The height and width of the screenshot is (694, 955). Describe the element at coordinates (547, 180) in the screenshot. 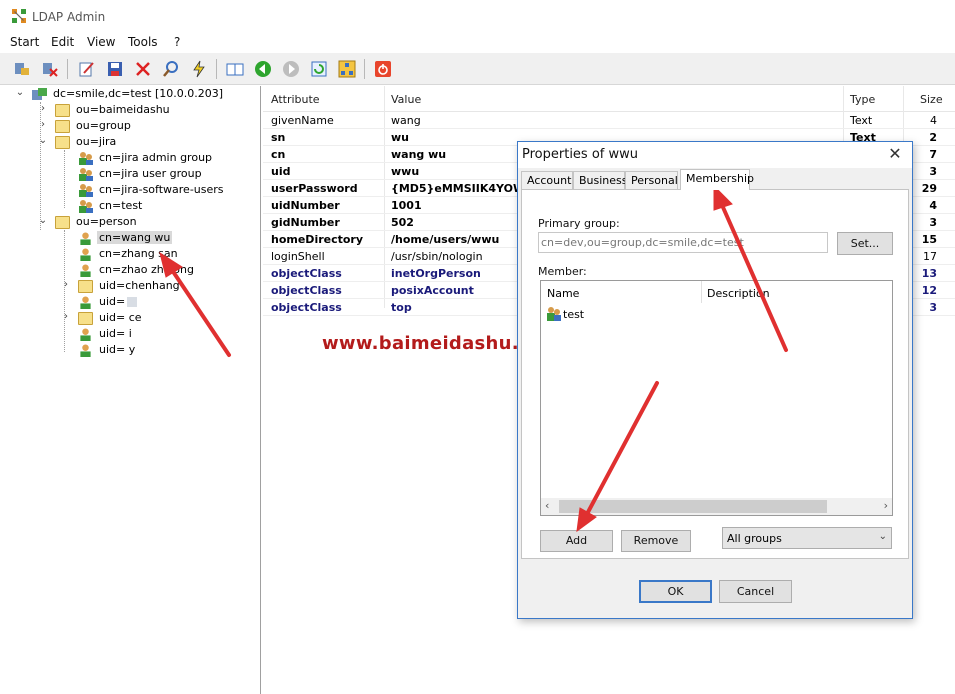

I see `tab-account: Account` at that location.